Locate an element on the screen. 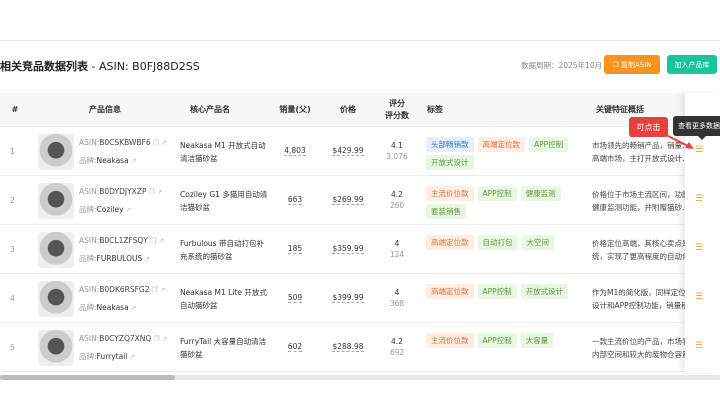 This screenshot has height=403, width=720. header-price: 价格 is located at coordinates (348, 110).